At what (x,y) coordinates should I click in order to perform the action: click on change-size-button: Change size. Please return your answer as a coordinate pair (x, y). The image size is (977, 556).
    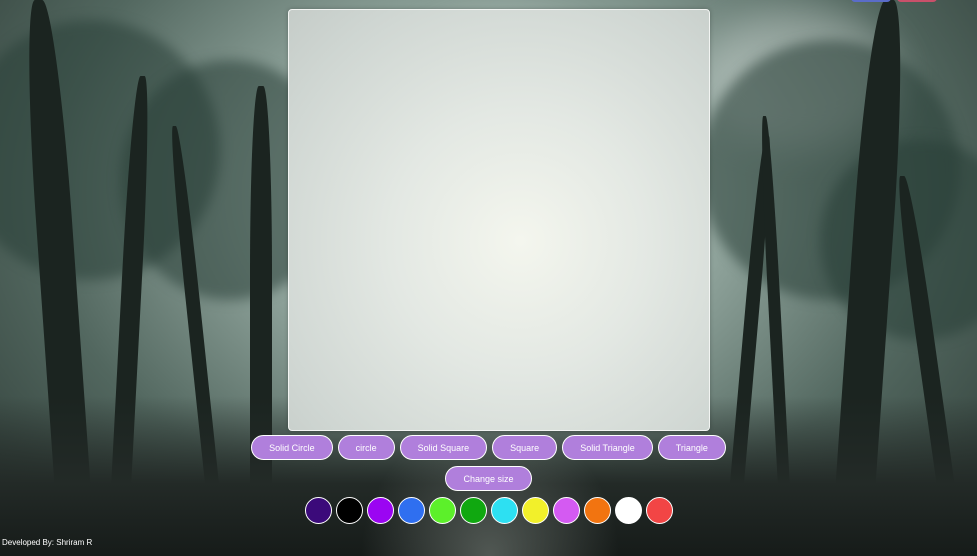
    Looking at the image, I should click on (488, 478).